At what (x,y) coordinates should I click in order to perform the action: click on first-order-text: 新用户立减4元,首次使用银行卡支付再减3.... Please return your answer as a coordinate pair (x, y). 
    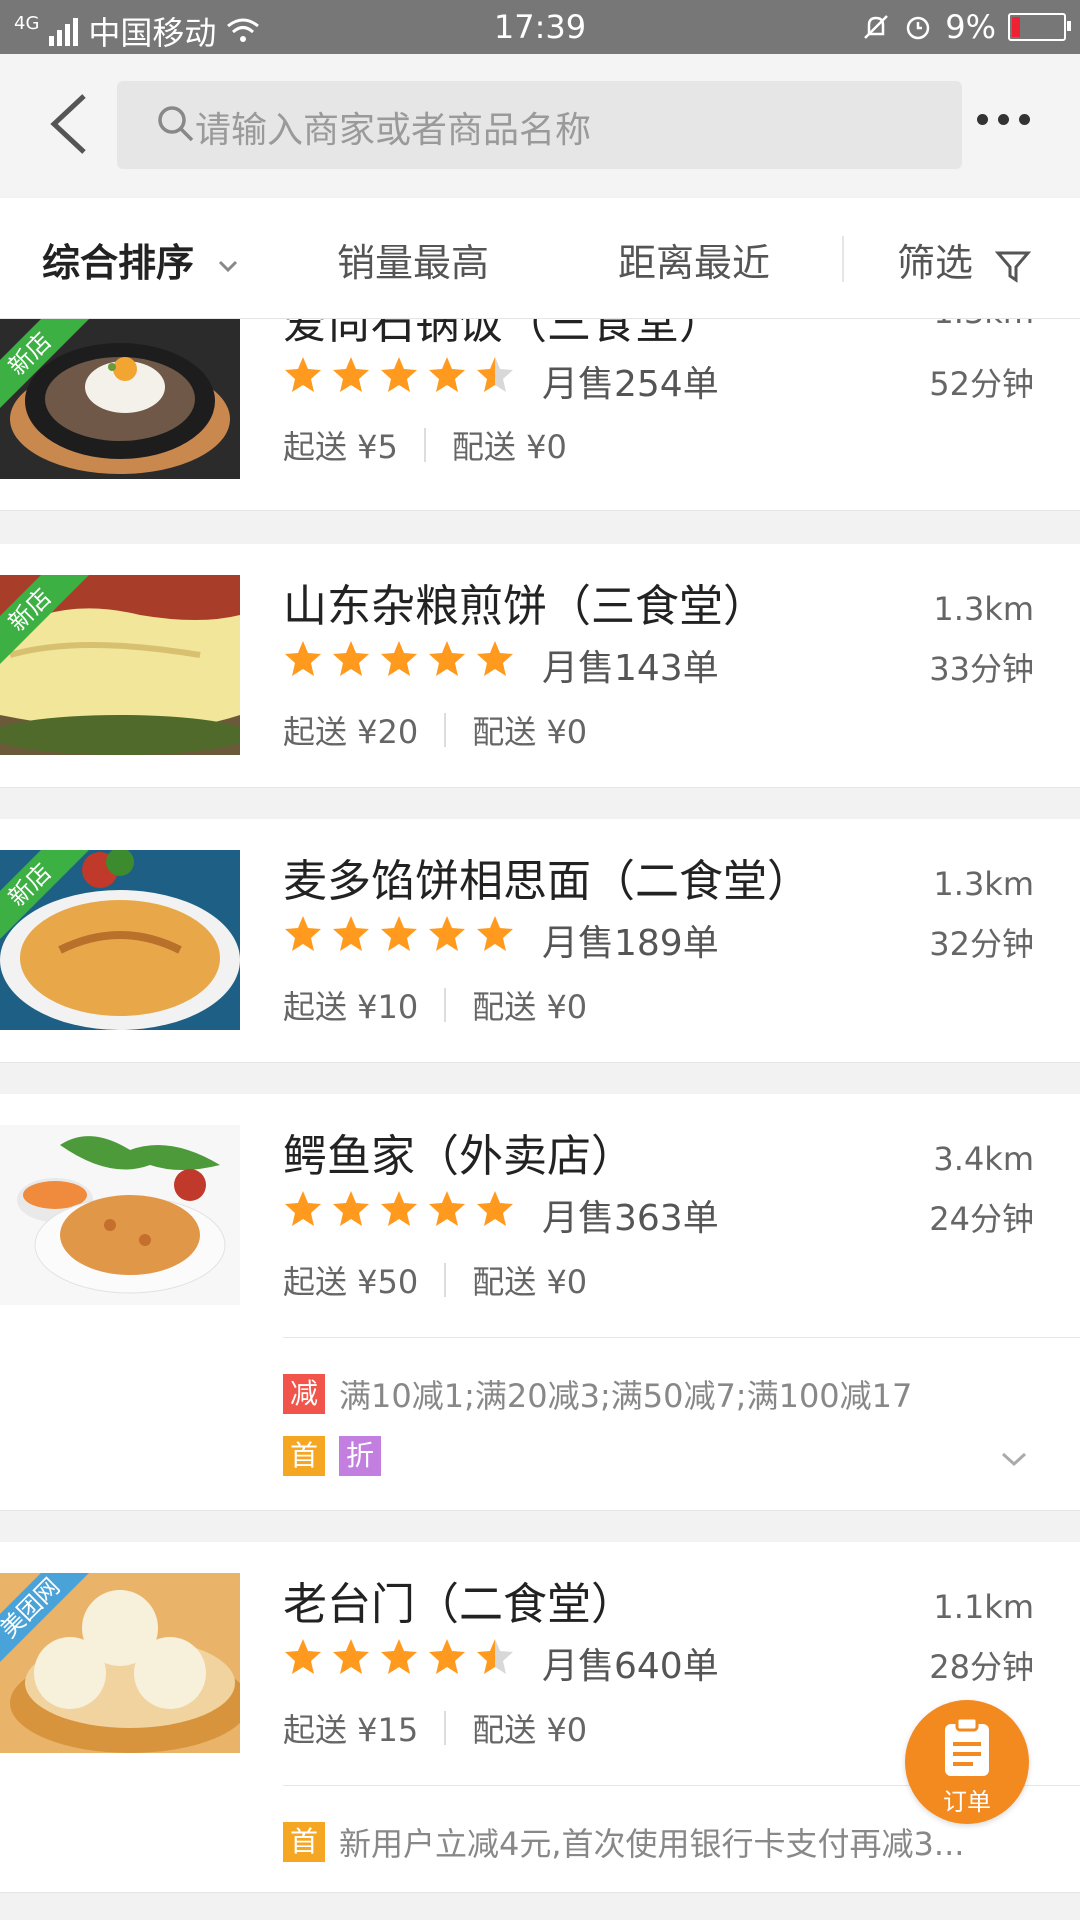
    Looking at the image, I should click on (652, 1844).